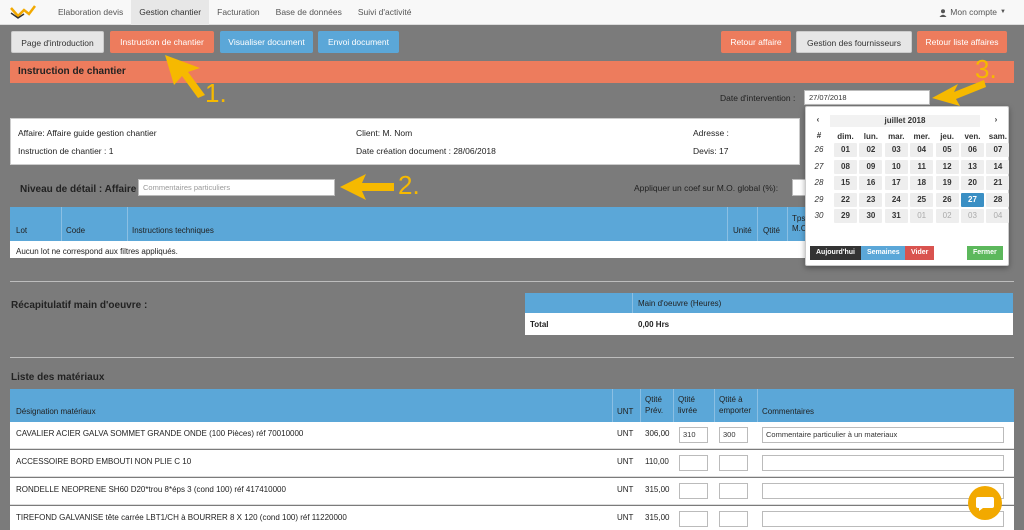 This screenshot has width=1024, height=530. What do you see at coordinates (104, 461) in the screenshot?
I see `row-designation: ACCESSOIRE BORD EMBOUTI NON PLIE C 10` at bounding box center [104, 461].